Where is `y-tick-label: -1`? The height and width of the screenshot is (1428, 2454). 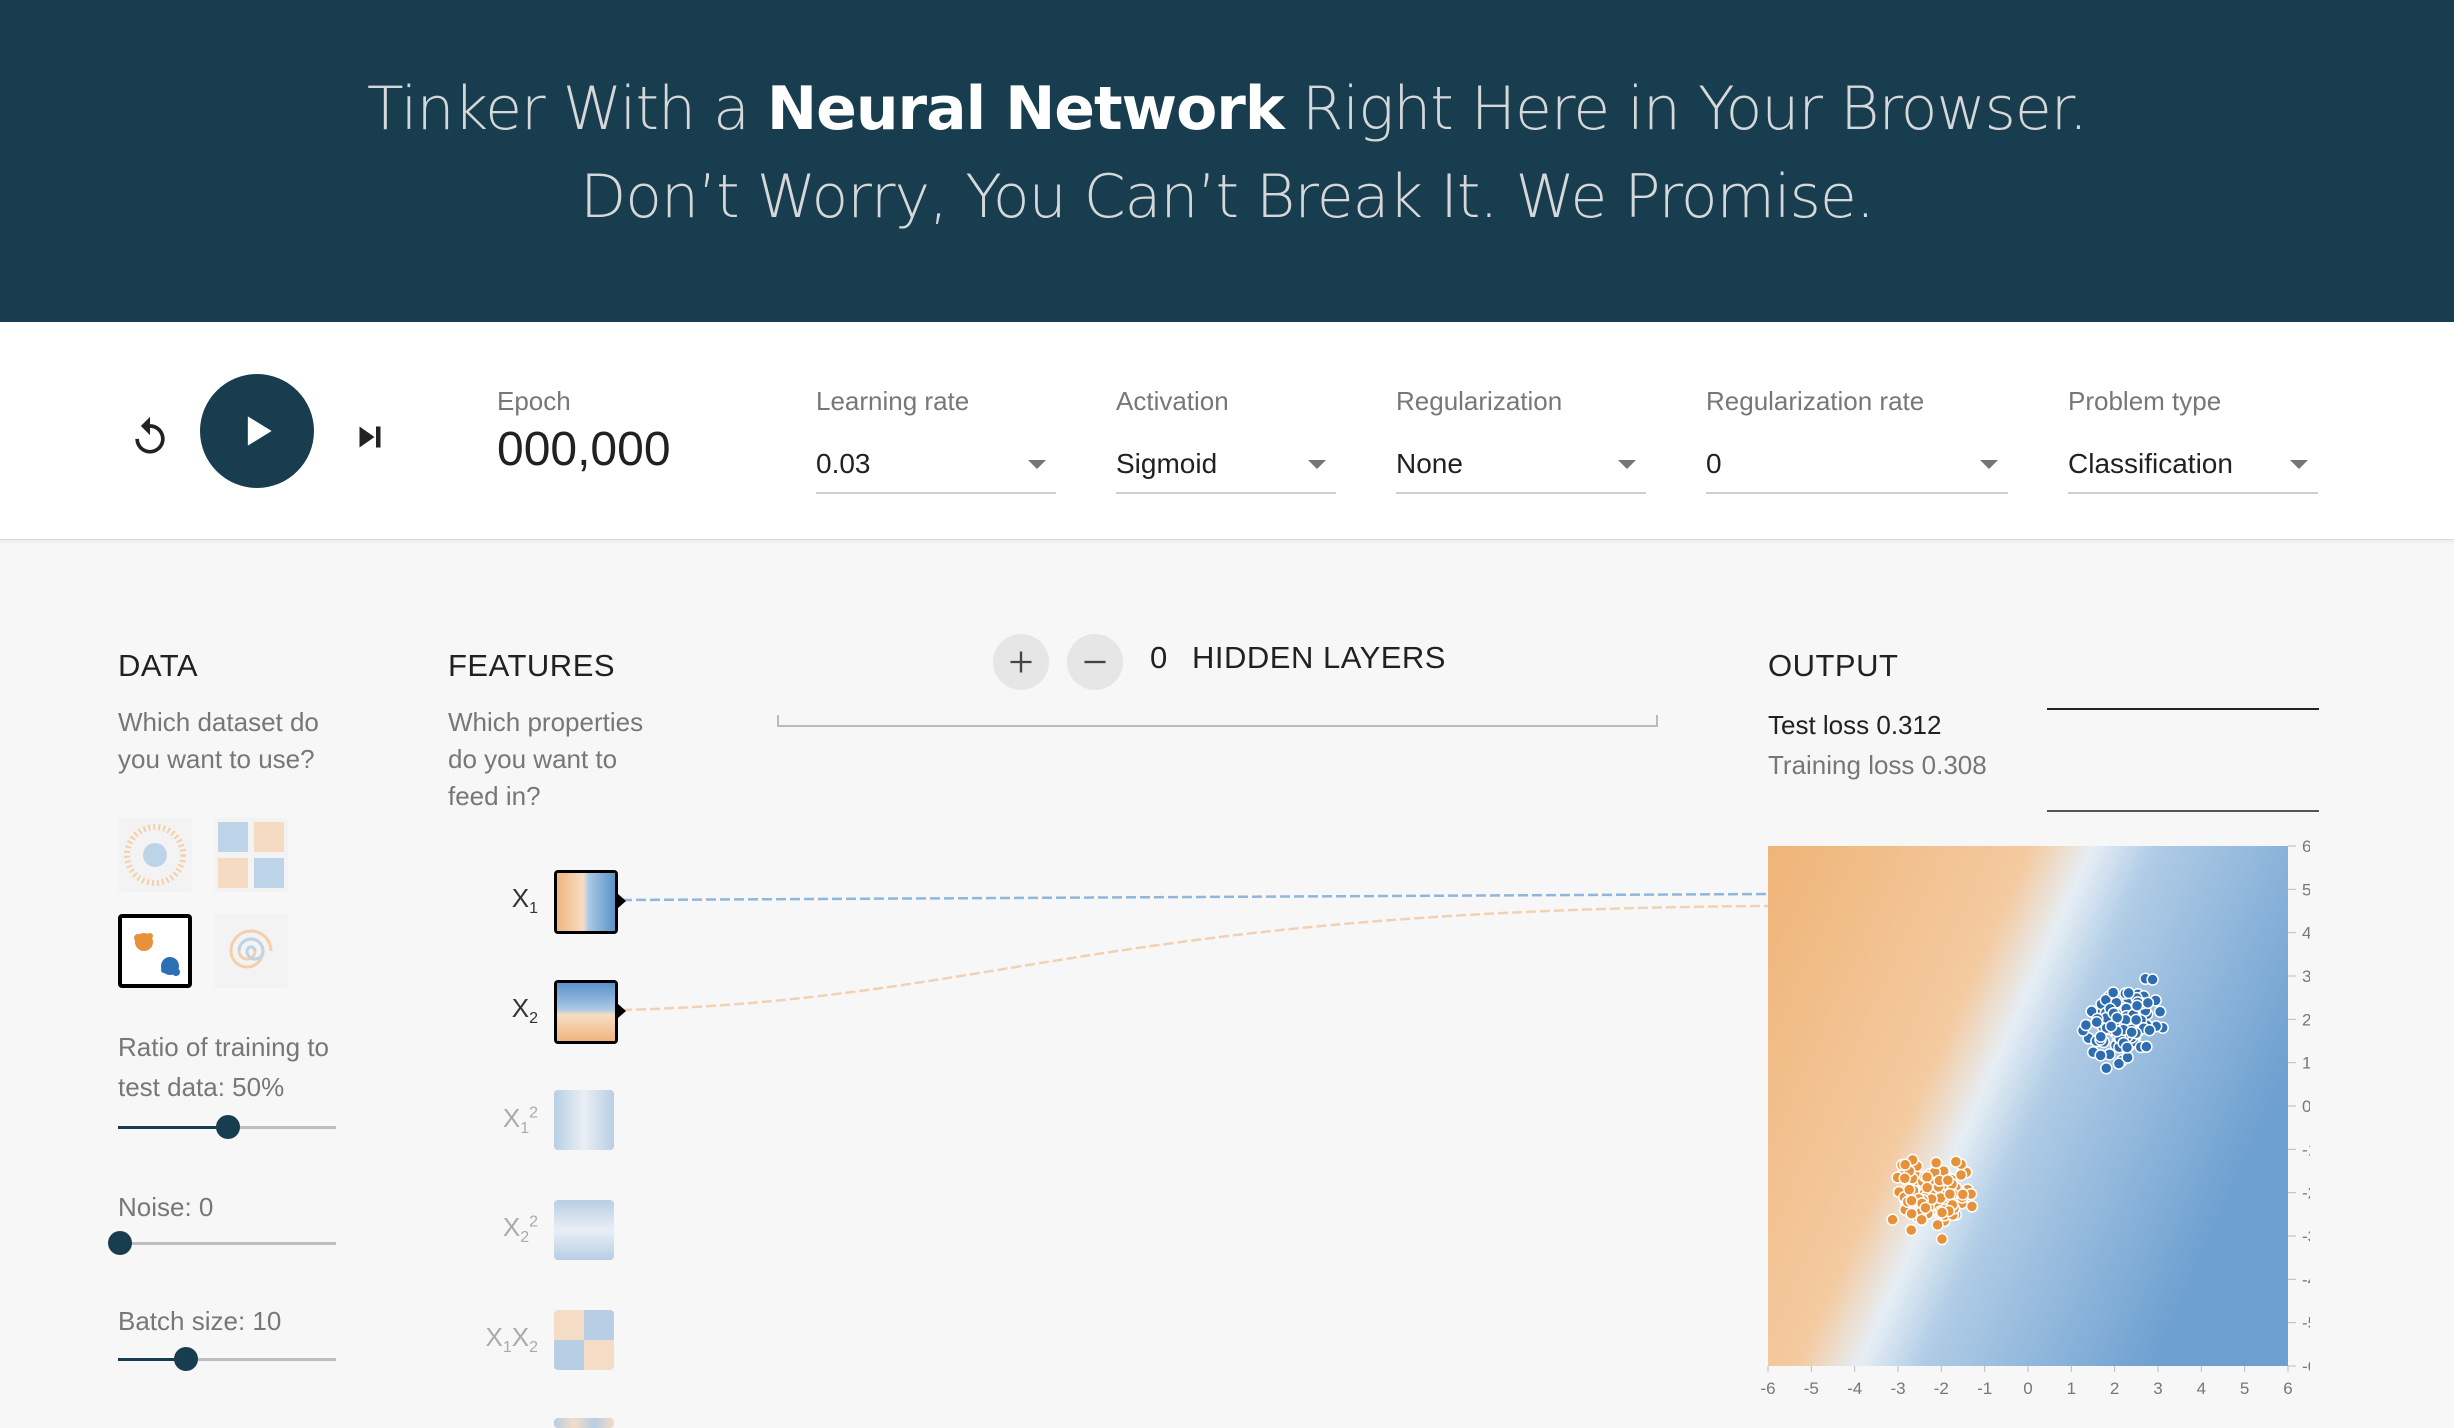 y-tick-label: -1 is located at coordinates (2306, 1149).